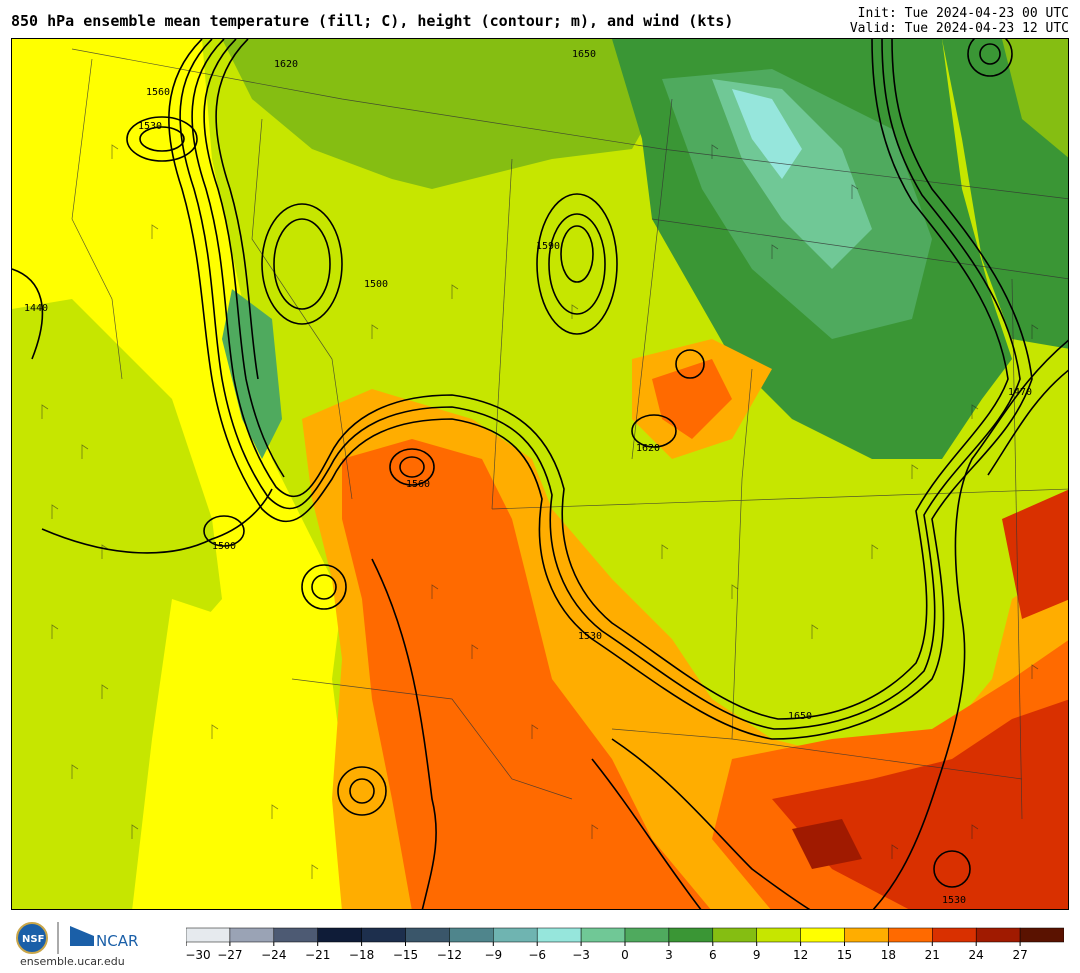 This screenshot has height=973, width=1080. Describe the element at coordinates (844, 955) in the screenshot. I see `colorbar-tick-label: 15` at that location.